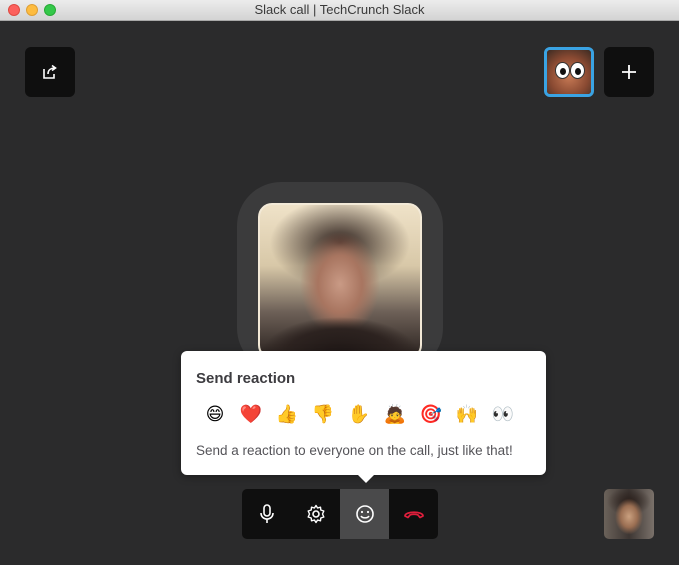  Describe the element at coordinates (287, 415) in the screenshot. I see `emoji-thumbs-up: 👍` at that location.